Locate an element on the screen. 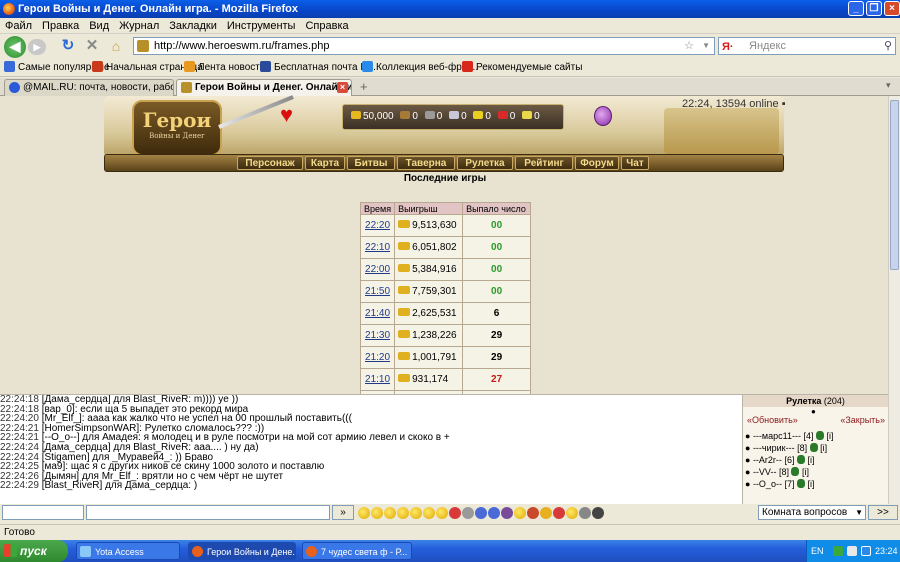 This screenshot has width=900, height=562. menu-file: Файл is located at coordinates (18, 26).